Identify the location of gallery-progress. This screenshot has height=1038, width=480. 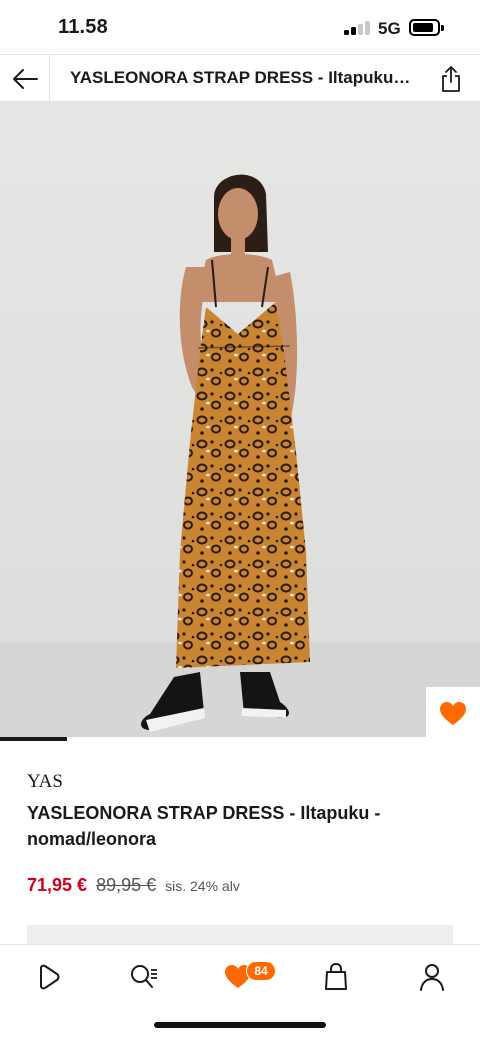
(240, 739).